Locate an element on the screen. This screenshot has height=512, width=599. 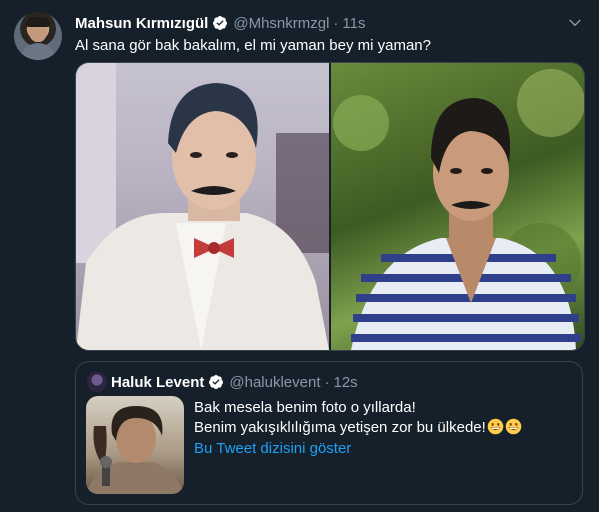
tweet-header: Mahsun Kırmızıgül @Mhsnkrmzgl · 11s is located at coordinates (220, 23).